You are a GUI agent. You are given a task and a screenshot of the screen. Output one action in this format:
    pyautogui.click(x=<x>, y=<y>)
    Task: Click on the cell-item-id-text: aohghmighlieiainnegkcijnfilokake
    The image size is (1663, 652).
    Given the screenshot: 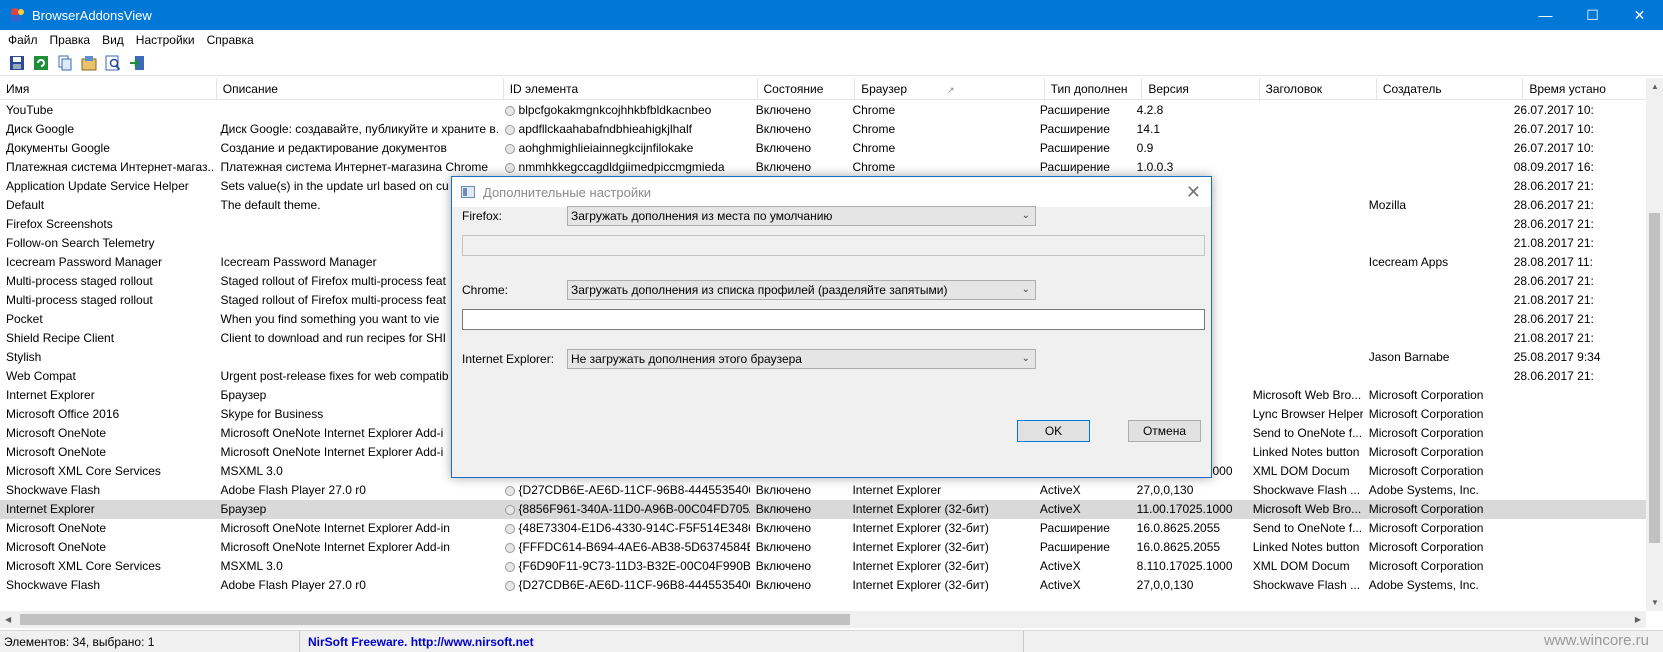 What is the action you would take?
    pyautogui.click(x=606, y=148)
    